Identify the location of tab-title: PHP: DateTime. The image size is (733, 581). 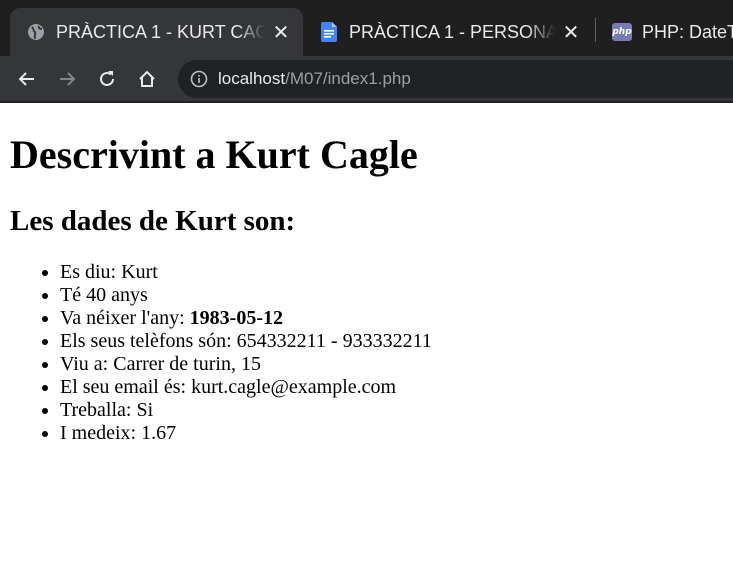
(687, 31).